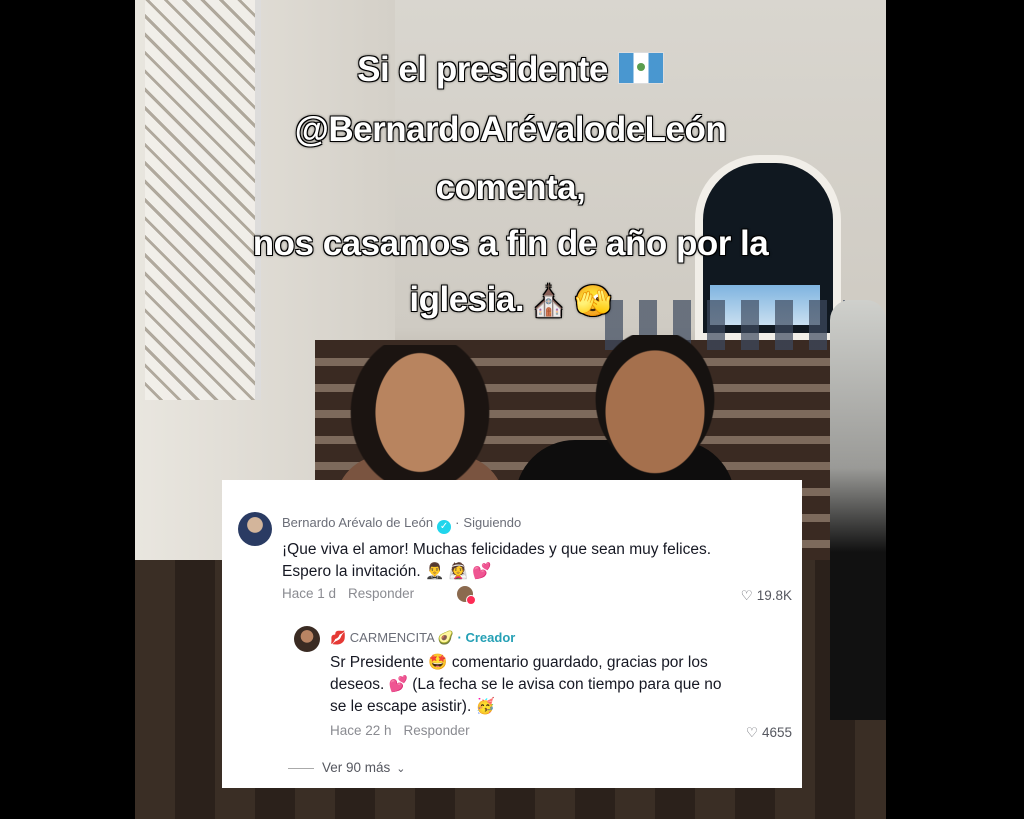 The image size is (1024, 819). What do you see at coordinates (774, 595) in the screenshot?
I see `like-count: 19.8K` at bounding box center [774, 595].